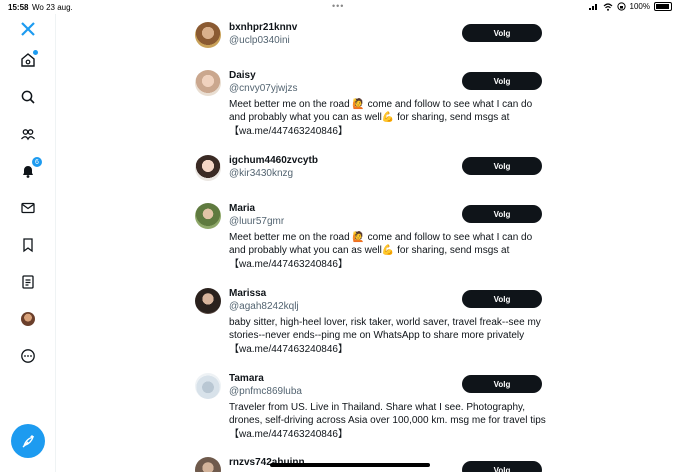  I want to click on multitasking-dots-icon: •••, so click(338, 6).